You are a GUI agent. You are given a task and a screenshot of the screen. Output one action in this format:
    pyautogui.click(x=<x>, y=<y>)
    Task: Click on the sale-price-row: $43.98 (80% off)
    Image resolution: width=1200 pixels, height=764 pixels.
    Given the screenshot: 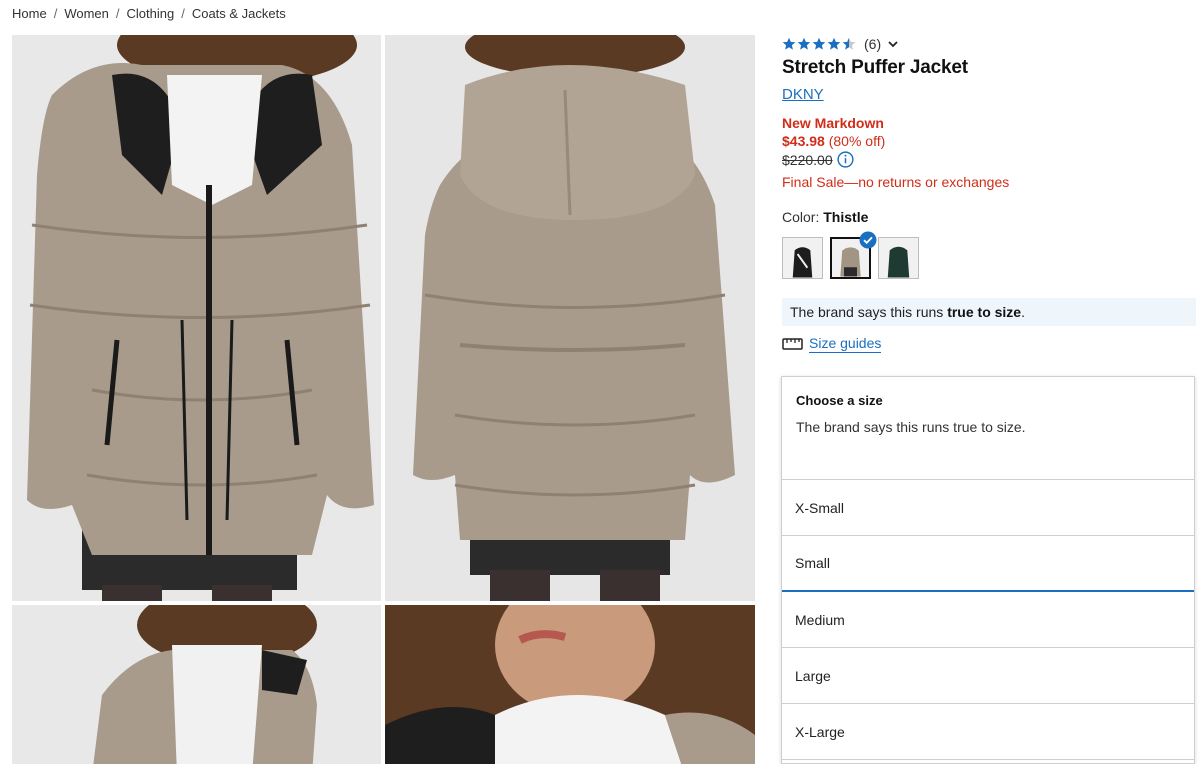 What is the action you would take?
    pyautogui.click(x=989, y=141)
    